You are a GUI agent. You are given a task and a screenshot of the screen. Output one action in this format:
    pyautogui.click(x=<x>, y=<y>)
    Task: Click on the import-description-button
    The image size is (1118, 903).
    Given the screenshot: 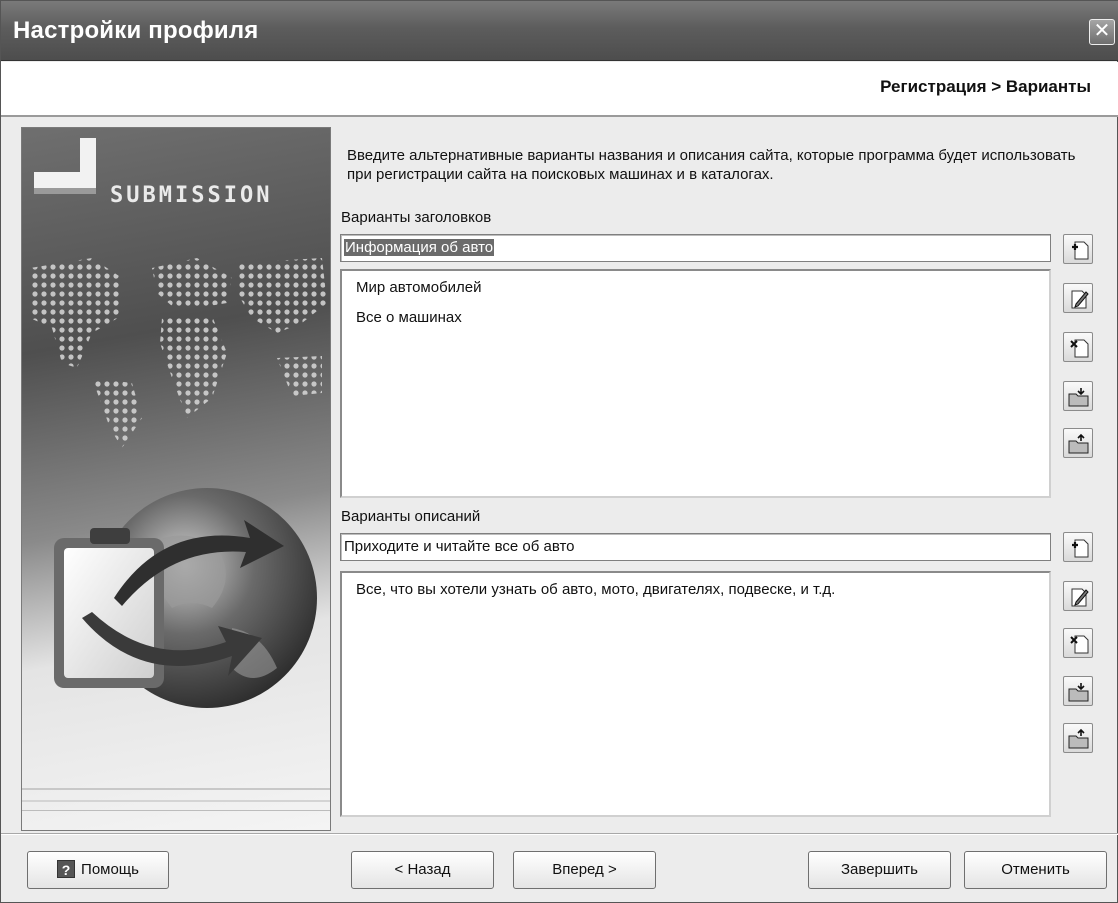 What is the action you would take?
    pyautogui.click(x=1078, y=691)
    